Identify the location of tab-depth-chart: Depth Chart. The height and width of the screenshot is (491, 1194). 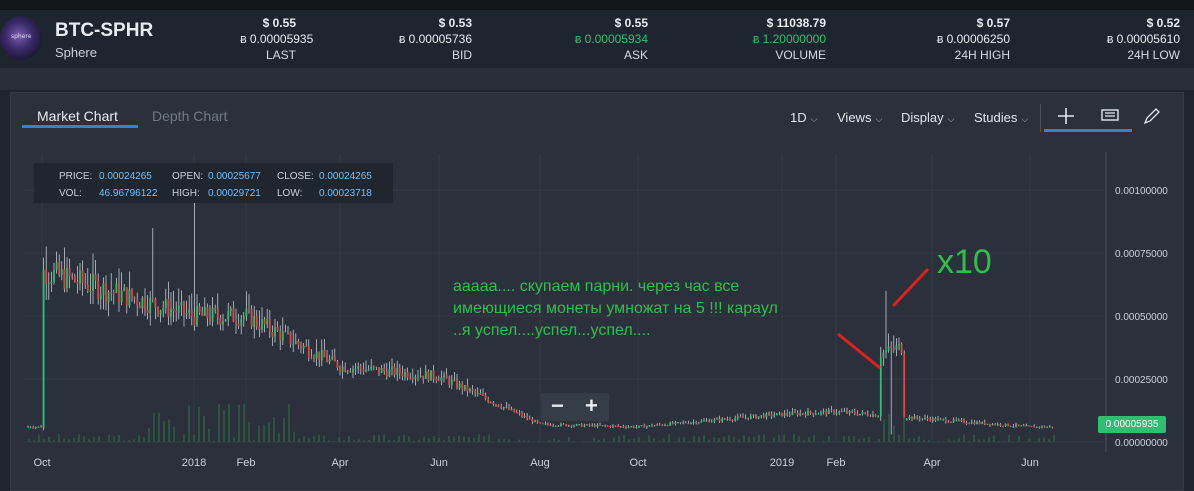
(189, 116).